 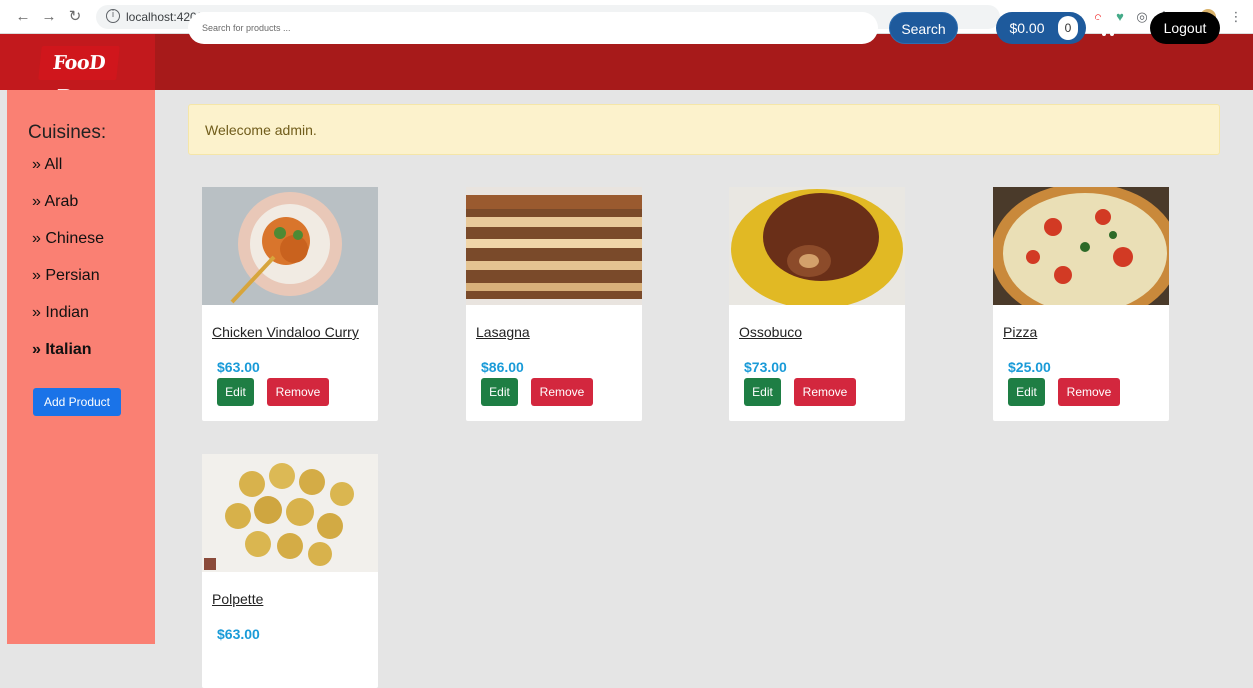 I want to click on logo: FooD Box, so click(x=79, y=77).